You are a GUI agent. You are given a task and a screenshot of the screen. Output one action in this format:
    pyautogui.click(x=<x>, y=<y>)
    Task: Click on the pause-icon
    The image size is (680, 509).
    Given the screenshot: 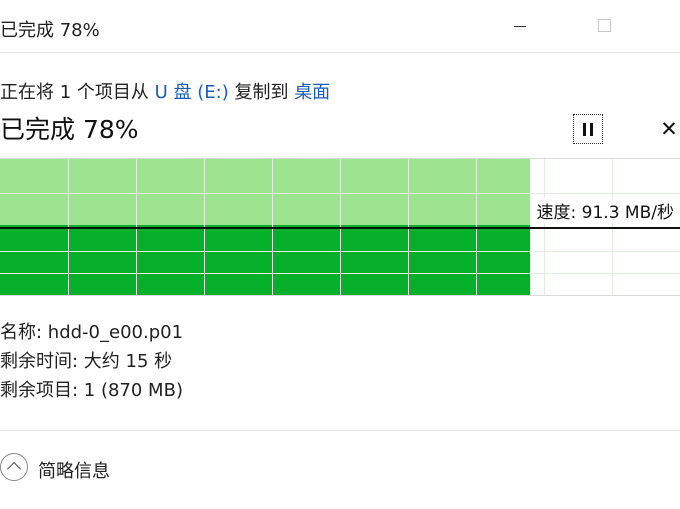 What is the action you would take?
    pyautogui.click(x=584, y=129)
    